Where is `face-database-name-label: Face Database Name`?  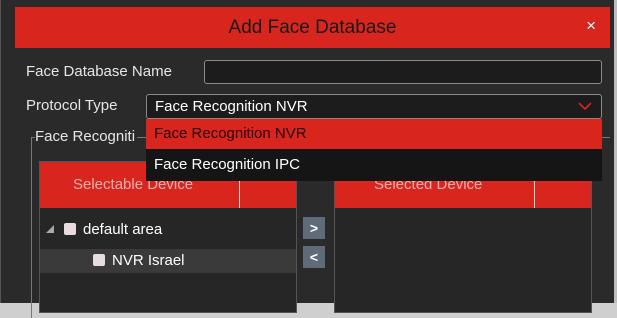
face-database-name-label: Face Database Name is located at coordinates (99, 71).